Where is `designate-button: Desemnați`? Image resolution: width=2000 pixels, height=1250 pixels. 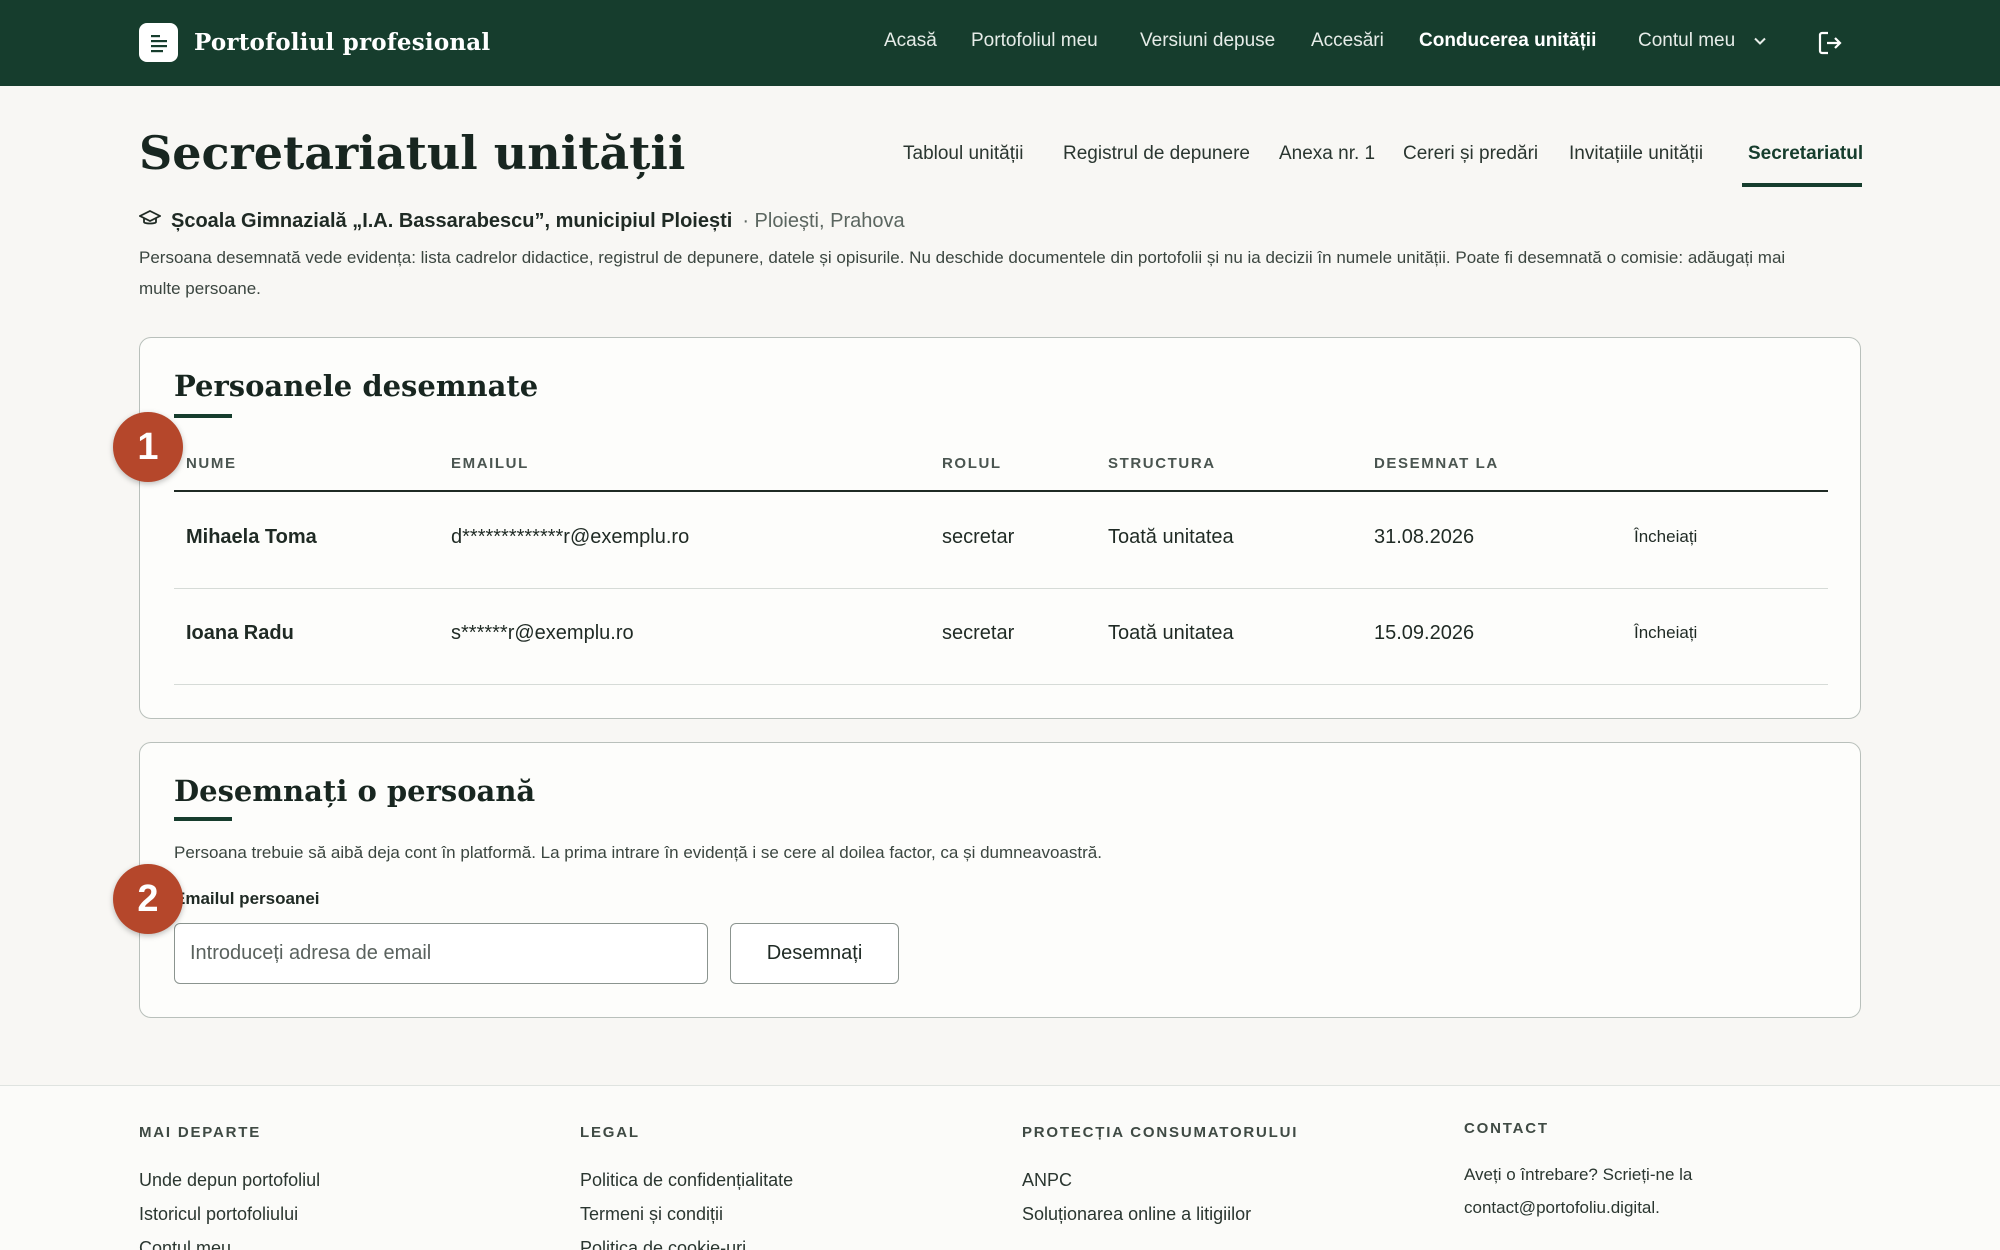 designate-button: Desemnați is located at coordinates (814, 953).